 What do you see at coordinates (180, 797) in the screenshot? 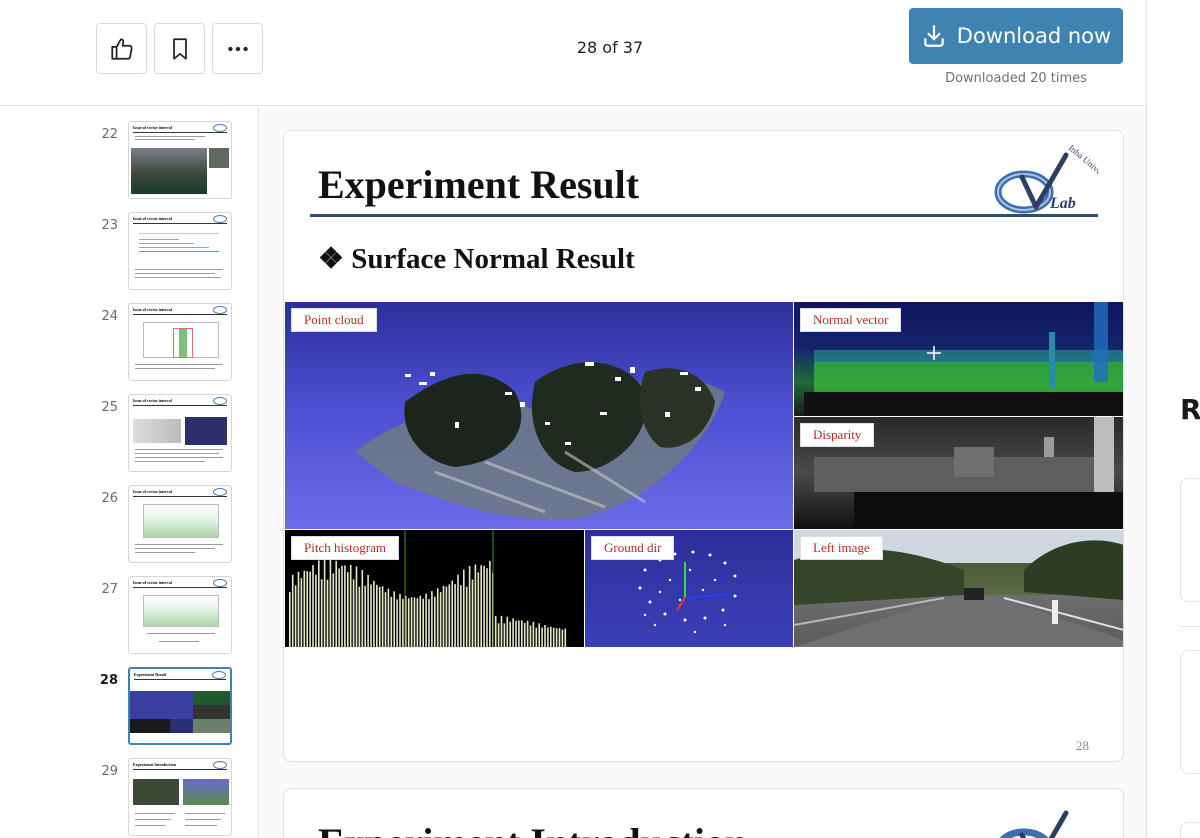
I see `thumbnail-preview: Experiment Introduction` at bounding box center [180, 797].